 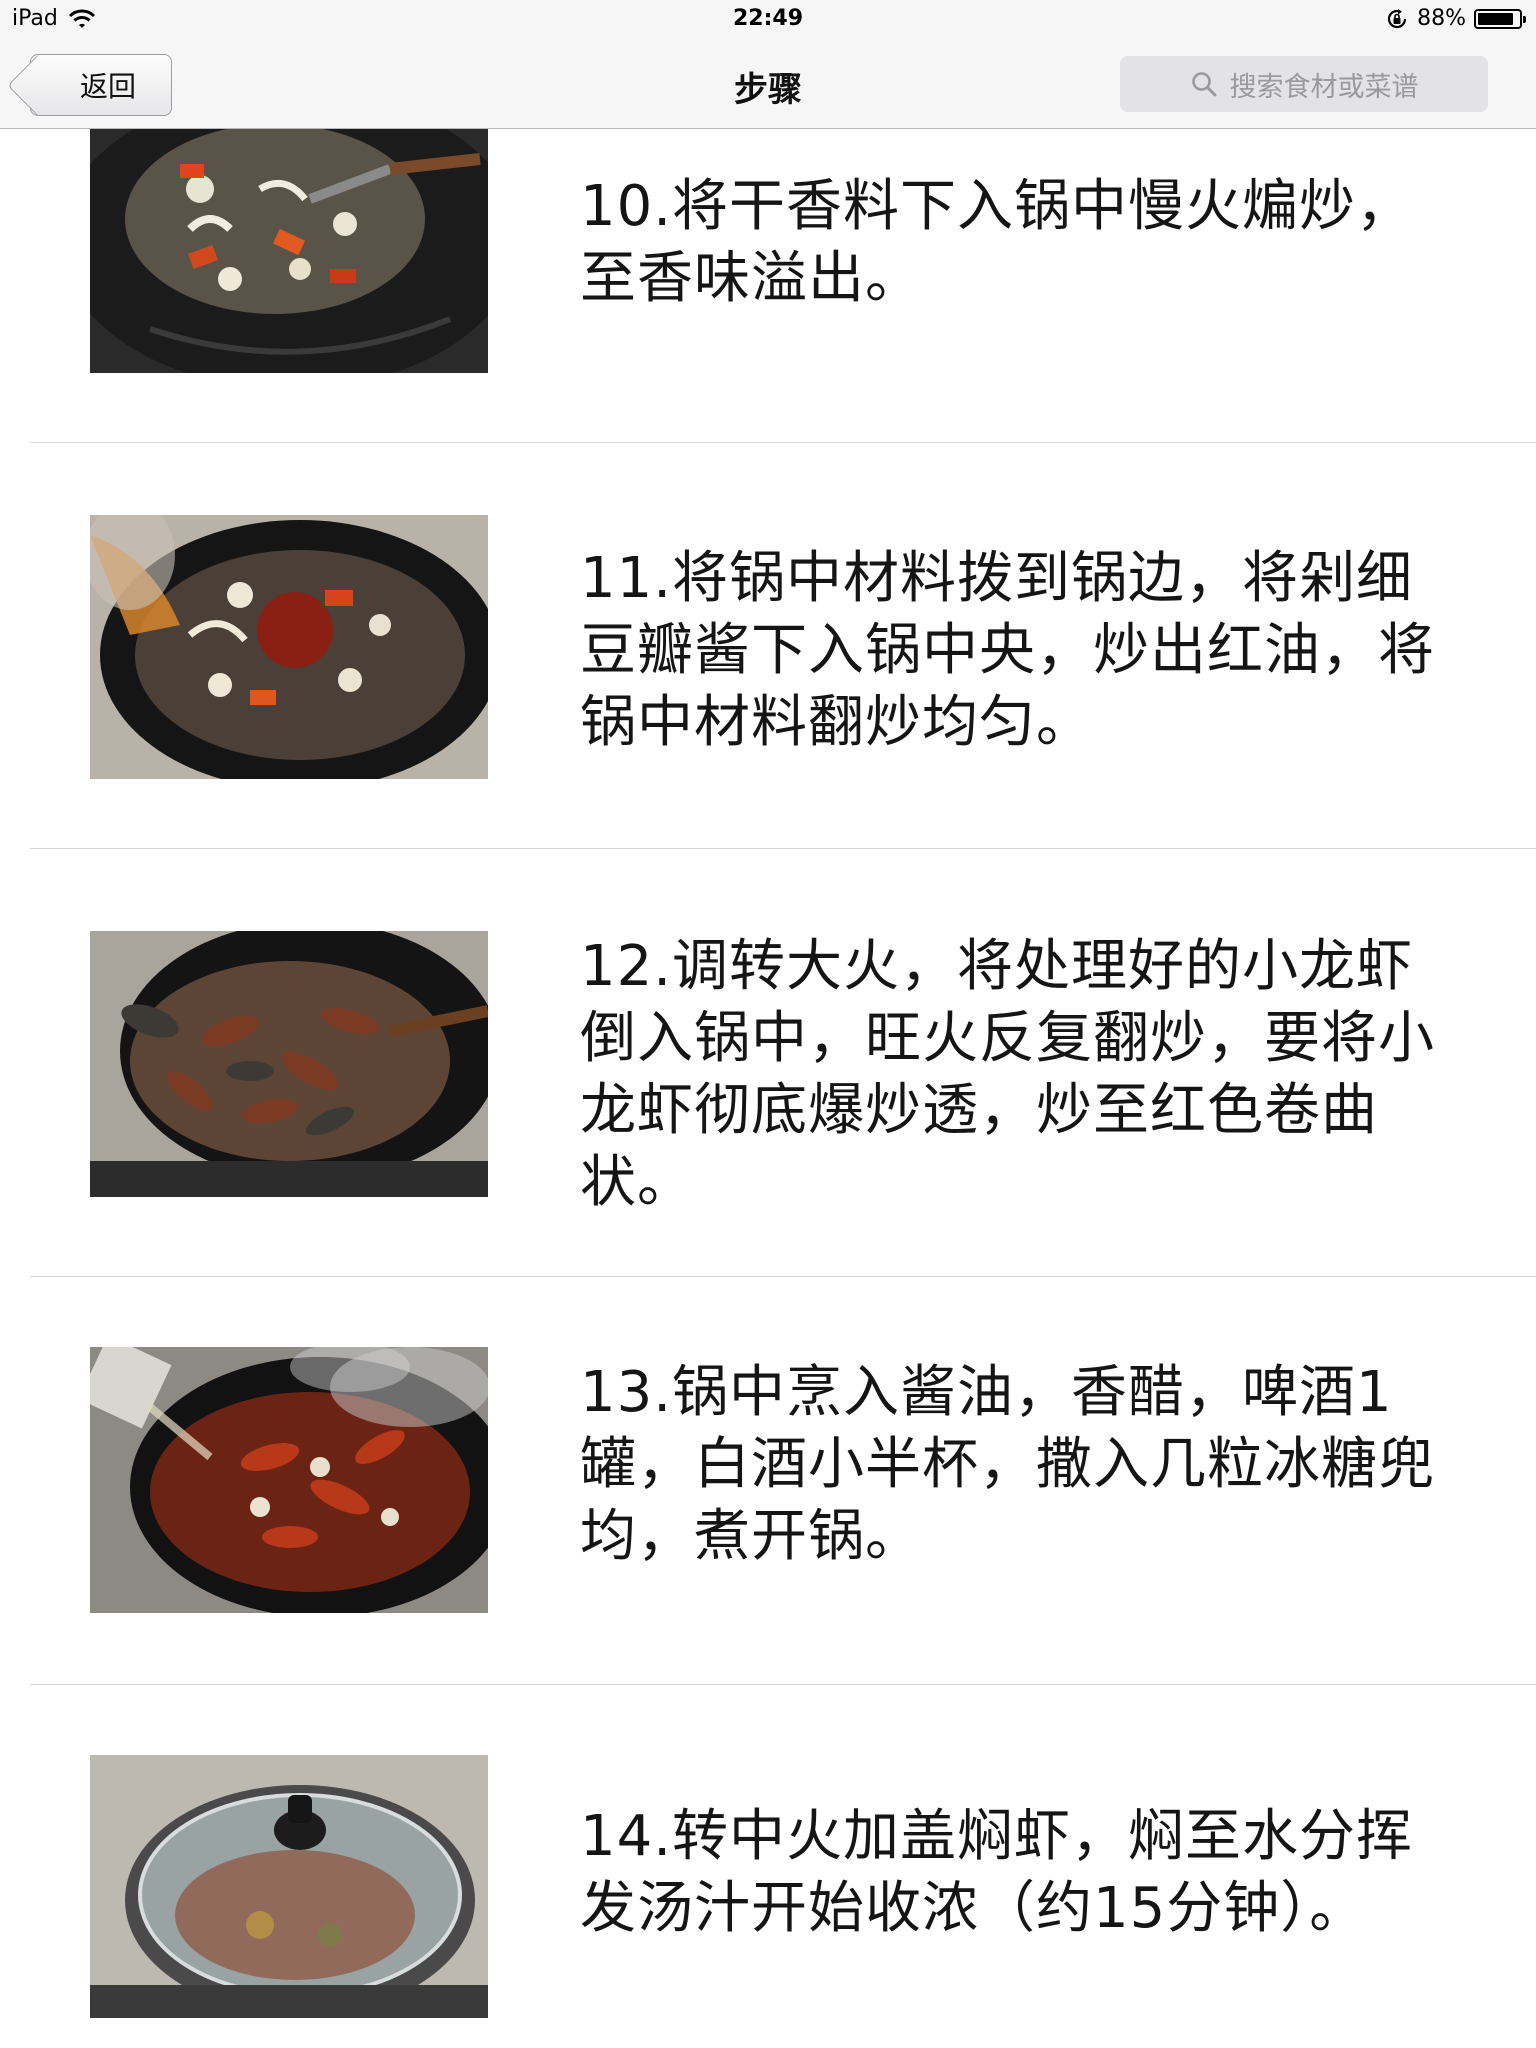 What do you see at coordinates (997, 242) in the screenshot?
I see `step-text: 10.将干香料下入锅中慢火煸炒，至香味溢出。` at bounding box center [997, 242].